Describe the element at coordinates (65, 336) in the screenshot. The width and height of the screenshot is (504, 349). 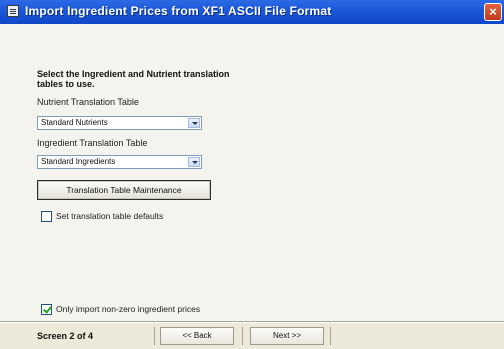
I see `screen-indicator: Screen 2 of 4` at that location.